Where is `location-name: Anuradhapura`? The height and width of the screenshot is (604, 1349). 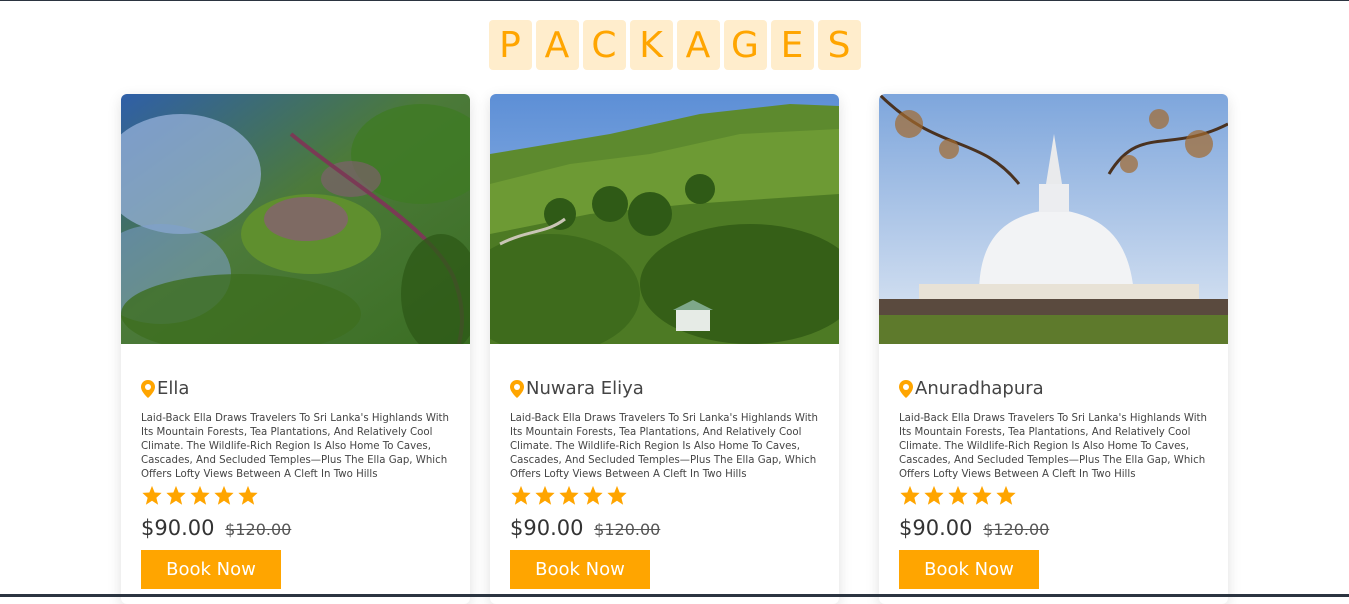
location-name: Anuradhapura is located at coordinates (979, 388).